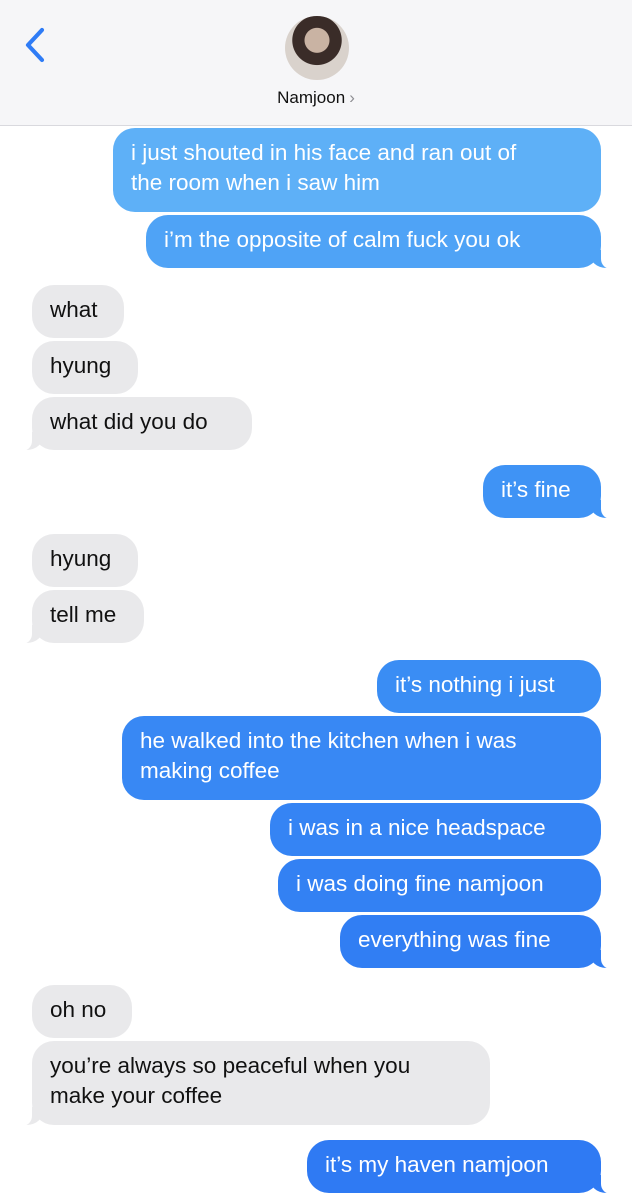 This screenshot has width=632, height=1200. Describe the element at coordinates (548, 492) in the screenshot. I see `message-bubble-sent: it’s fine` at that location.